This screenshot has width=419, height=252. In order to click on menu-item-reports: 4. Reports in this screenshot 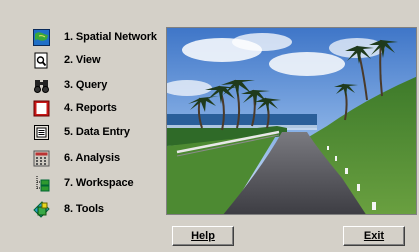, I will do `click(101, 108)`.